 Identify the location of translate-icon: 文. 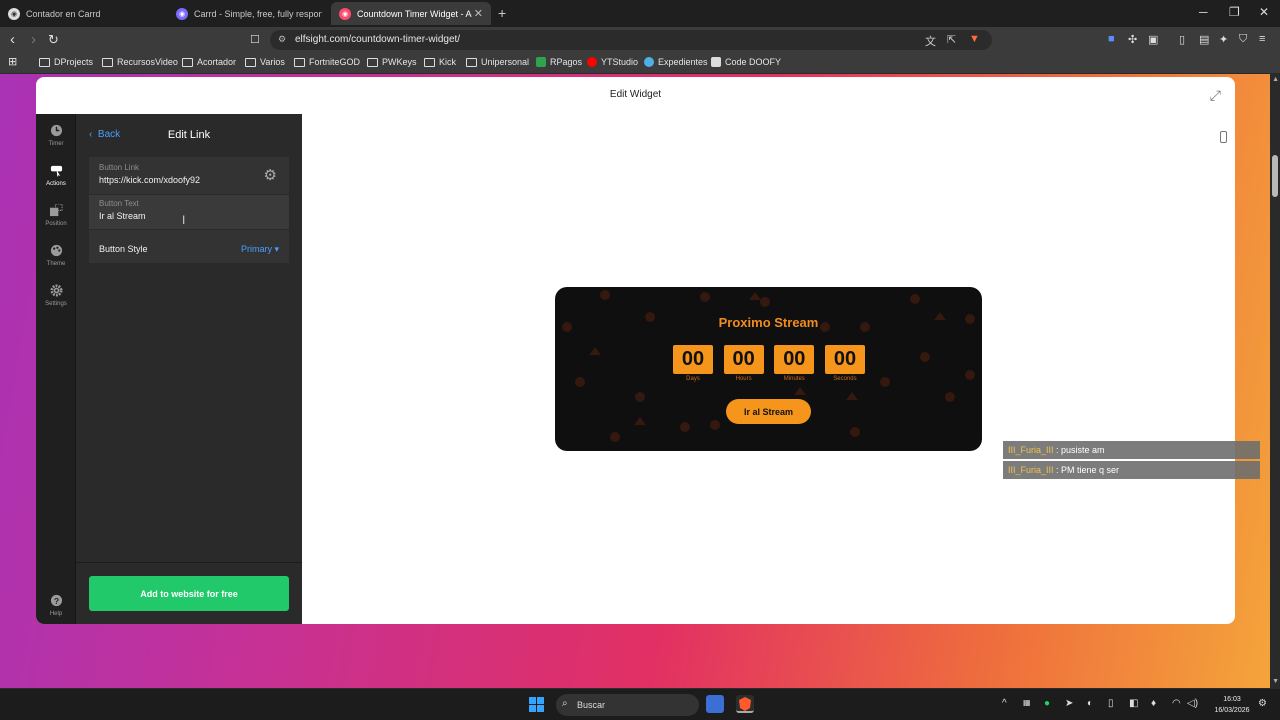
(930, 41).